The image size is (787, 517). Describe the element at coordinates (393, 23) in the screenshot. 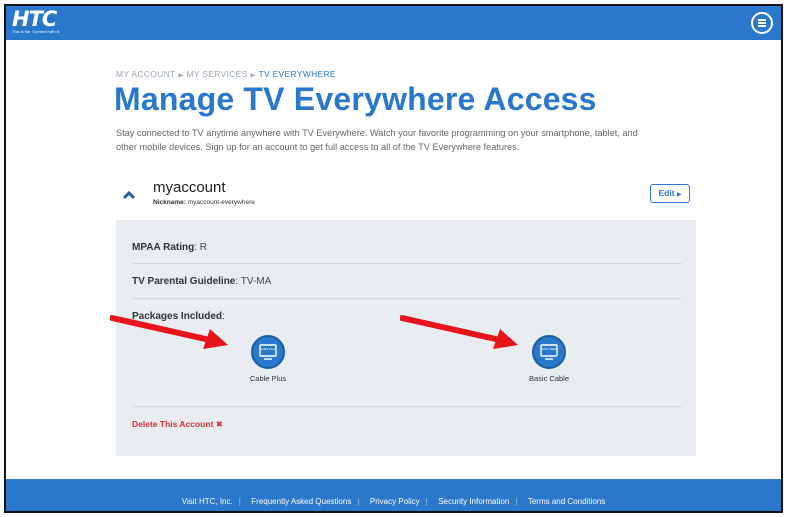

I see `top-navigation-bar: HTC This is Me. Connect with it.` at that location.